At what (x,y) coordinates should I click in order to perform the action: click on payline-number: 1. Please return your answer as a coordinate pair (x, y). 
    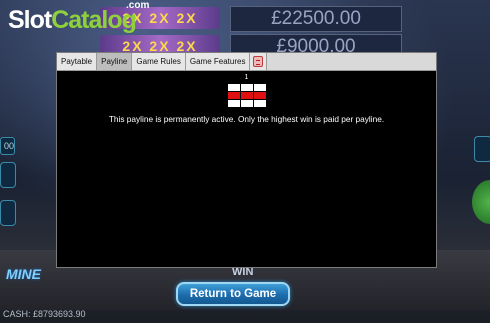
    Looking at the image, I should click on (246, 77).